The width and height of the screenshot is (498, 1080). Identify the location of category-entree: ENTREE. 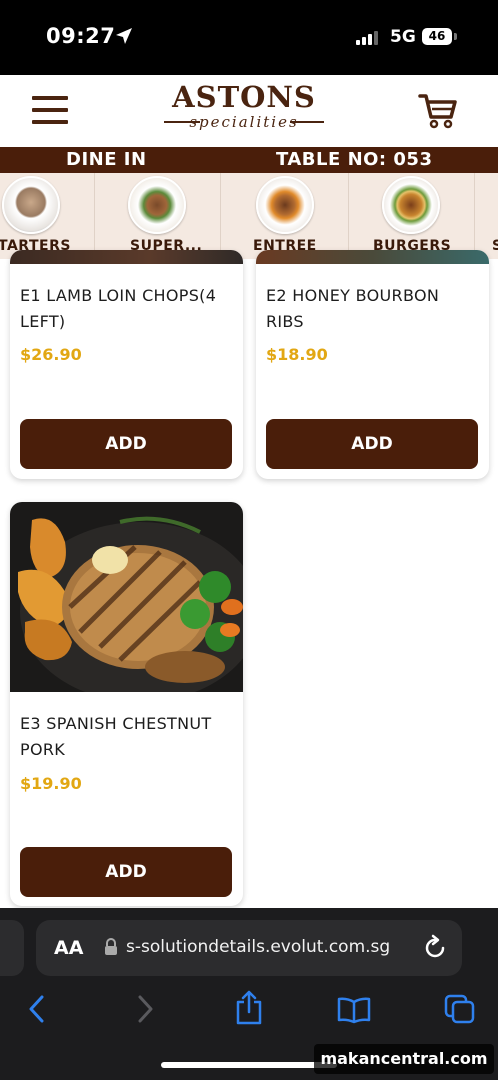
(284, 216).